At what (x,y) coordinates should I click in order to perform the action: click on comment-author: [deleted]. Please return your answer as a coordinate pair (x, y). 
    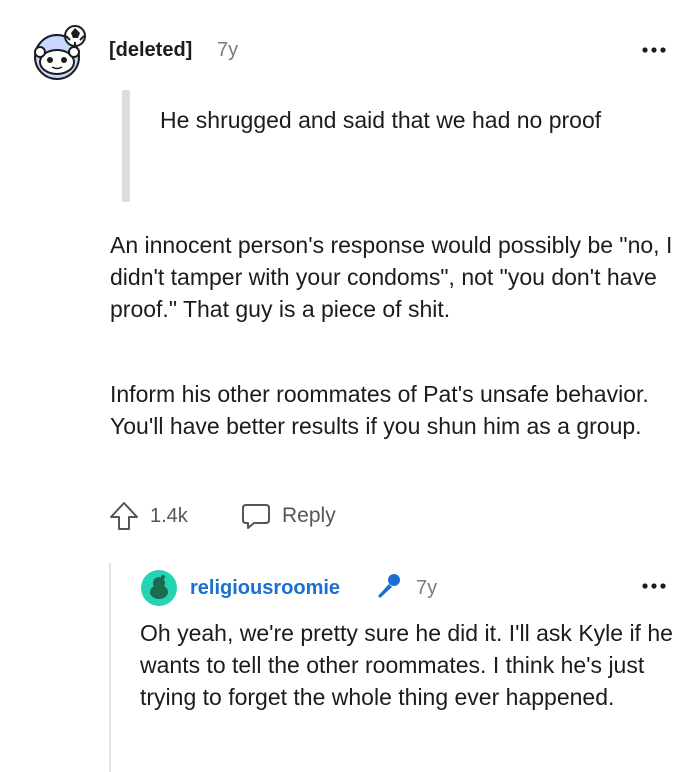
    Looking at the image, I should click on (150, 50).